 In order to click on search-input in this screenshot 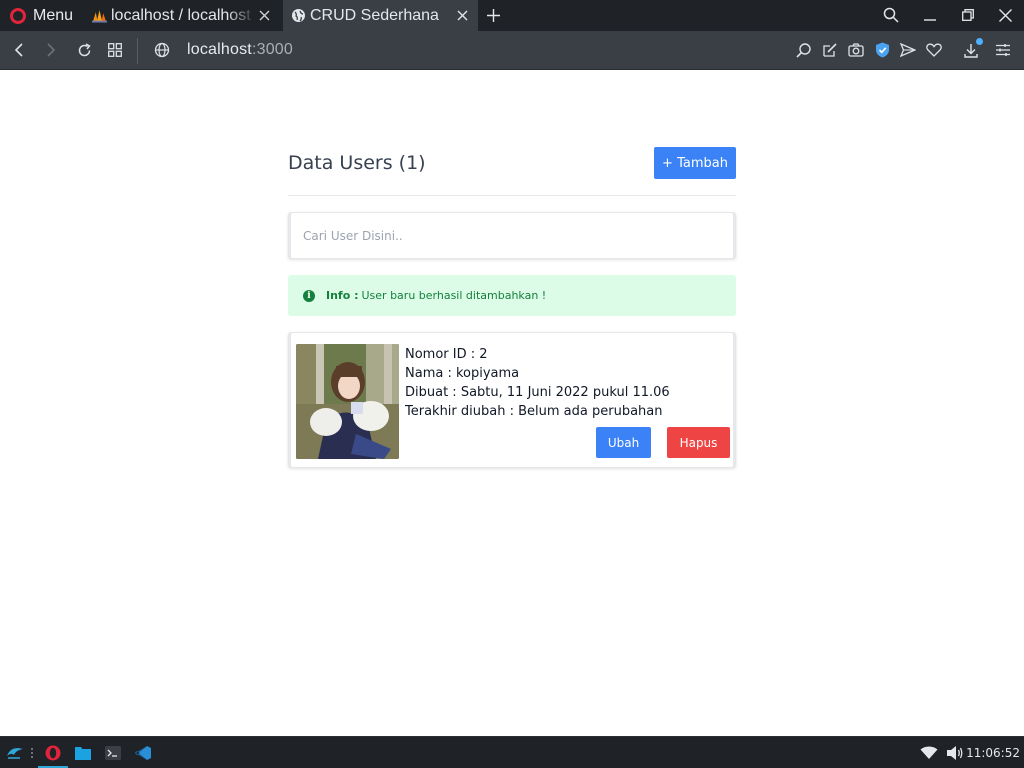, I will do `click(512, 235)`.